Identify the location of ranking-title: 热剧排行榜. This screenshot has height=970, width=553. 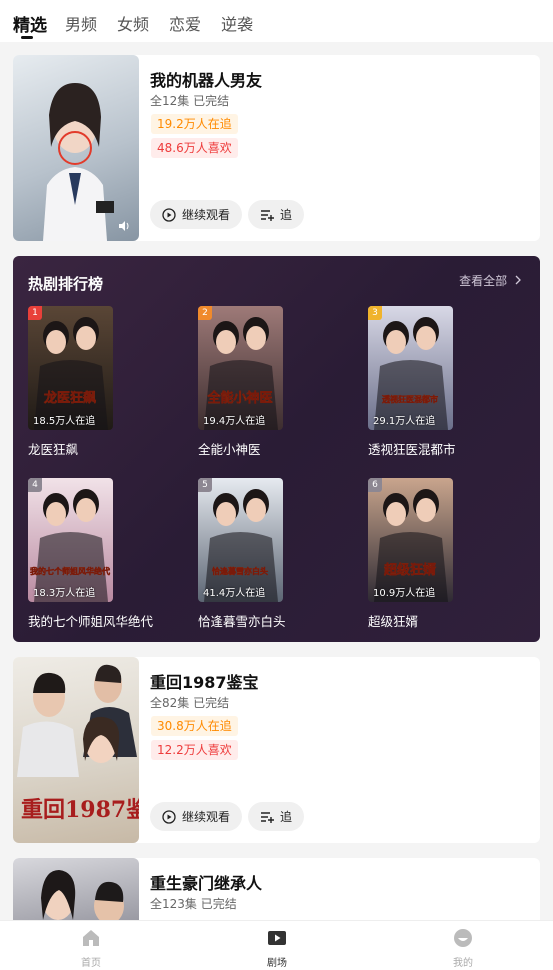
(66, 284).